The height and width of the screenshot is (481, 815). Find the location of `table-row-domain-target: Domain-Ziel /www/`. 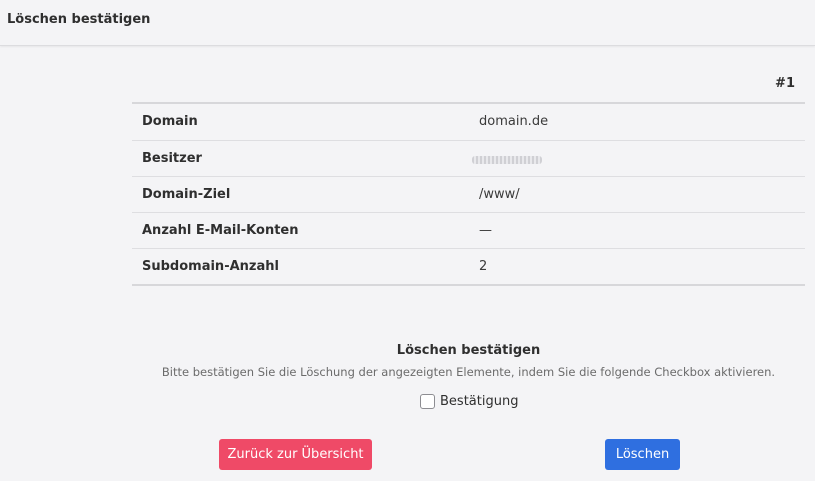

table-row-domain-target: Domain-Ziel /www/ is located at coordinates (468, 194).